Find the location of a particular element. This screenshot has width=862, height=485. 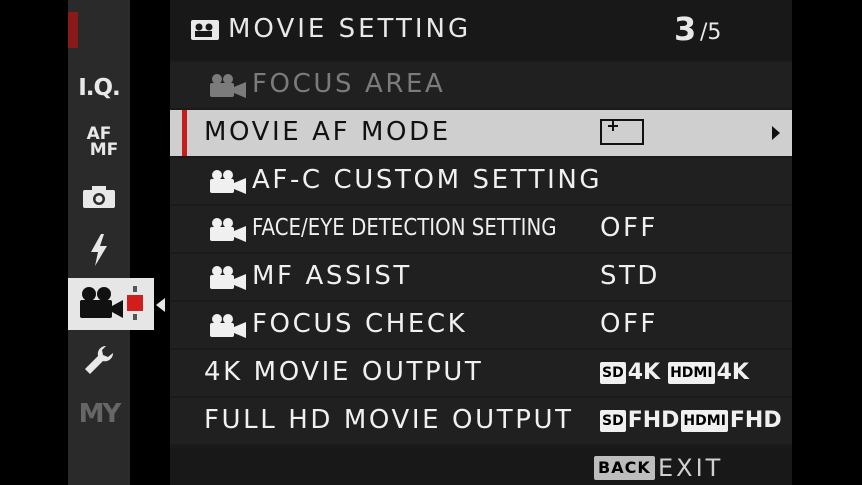

tab-indicator is located at coordinates (73, 30).